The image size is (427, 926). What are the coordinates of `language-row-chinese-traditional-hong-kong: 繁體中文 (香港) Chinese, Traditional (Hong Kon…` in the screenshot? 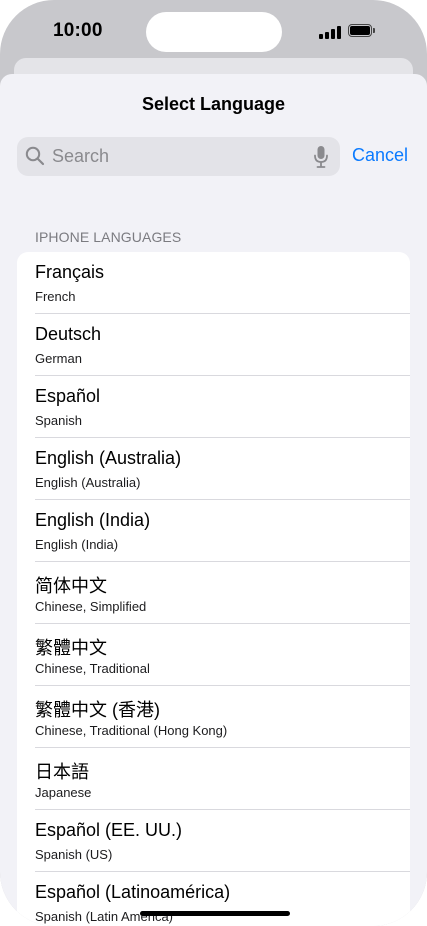 It's located at (213, 717).